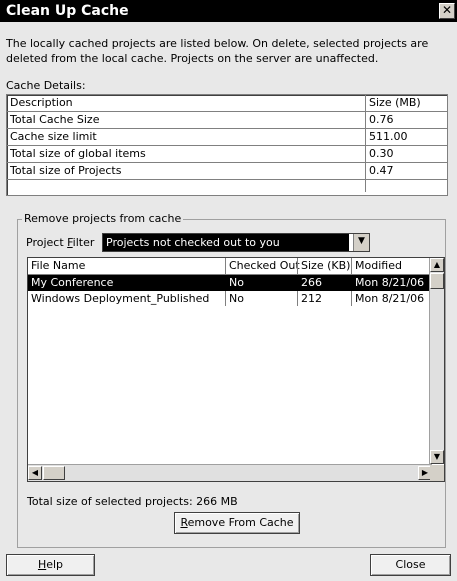  I want to click on row-size: 0.30, so click(381, 153).